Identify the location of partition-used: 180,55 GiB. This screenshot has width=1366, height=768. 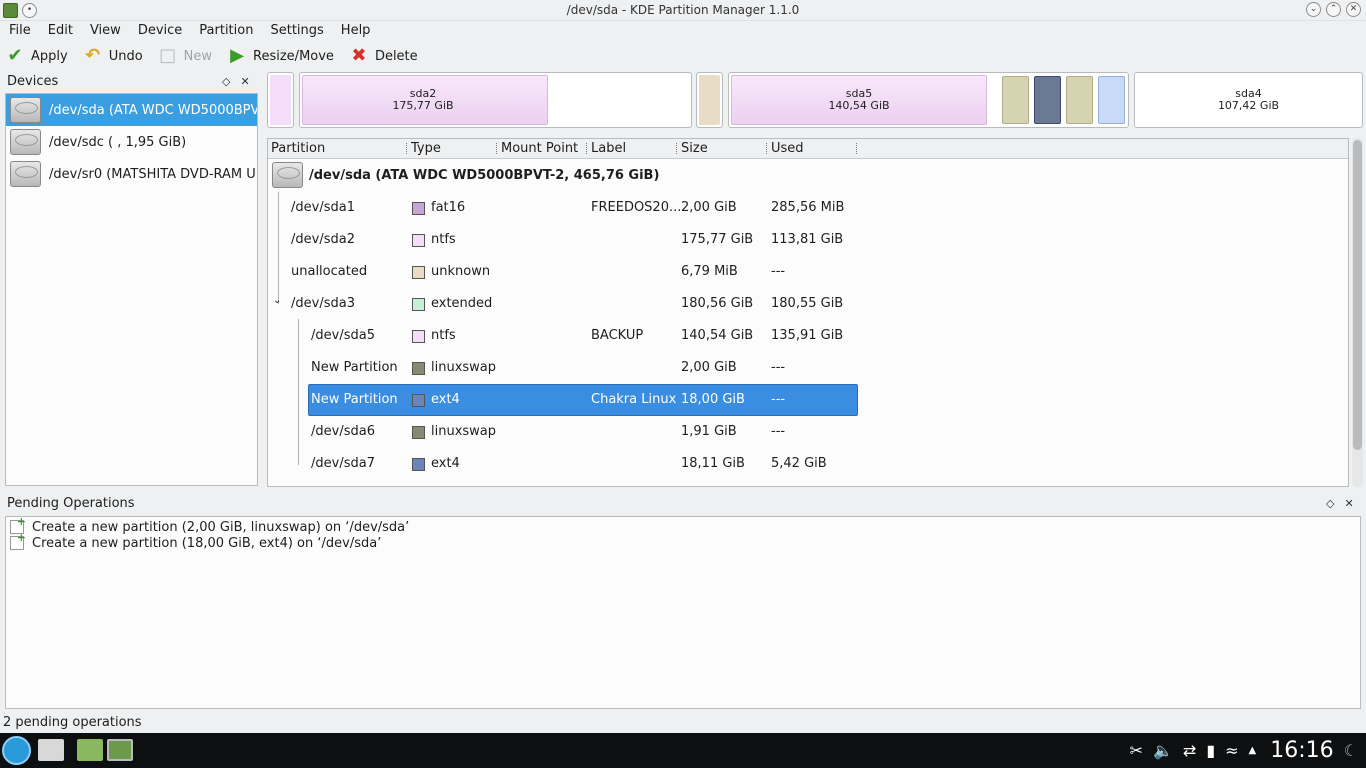
(807, 303).